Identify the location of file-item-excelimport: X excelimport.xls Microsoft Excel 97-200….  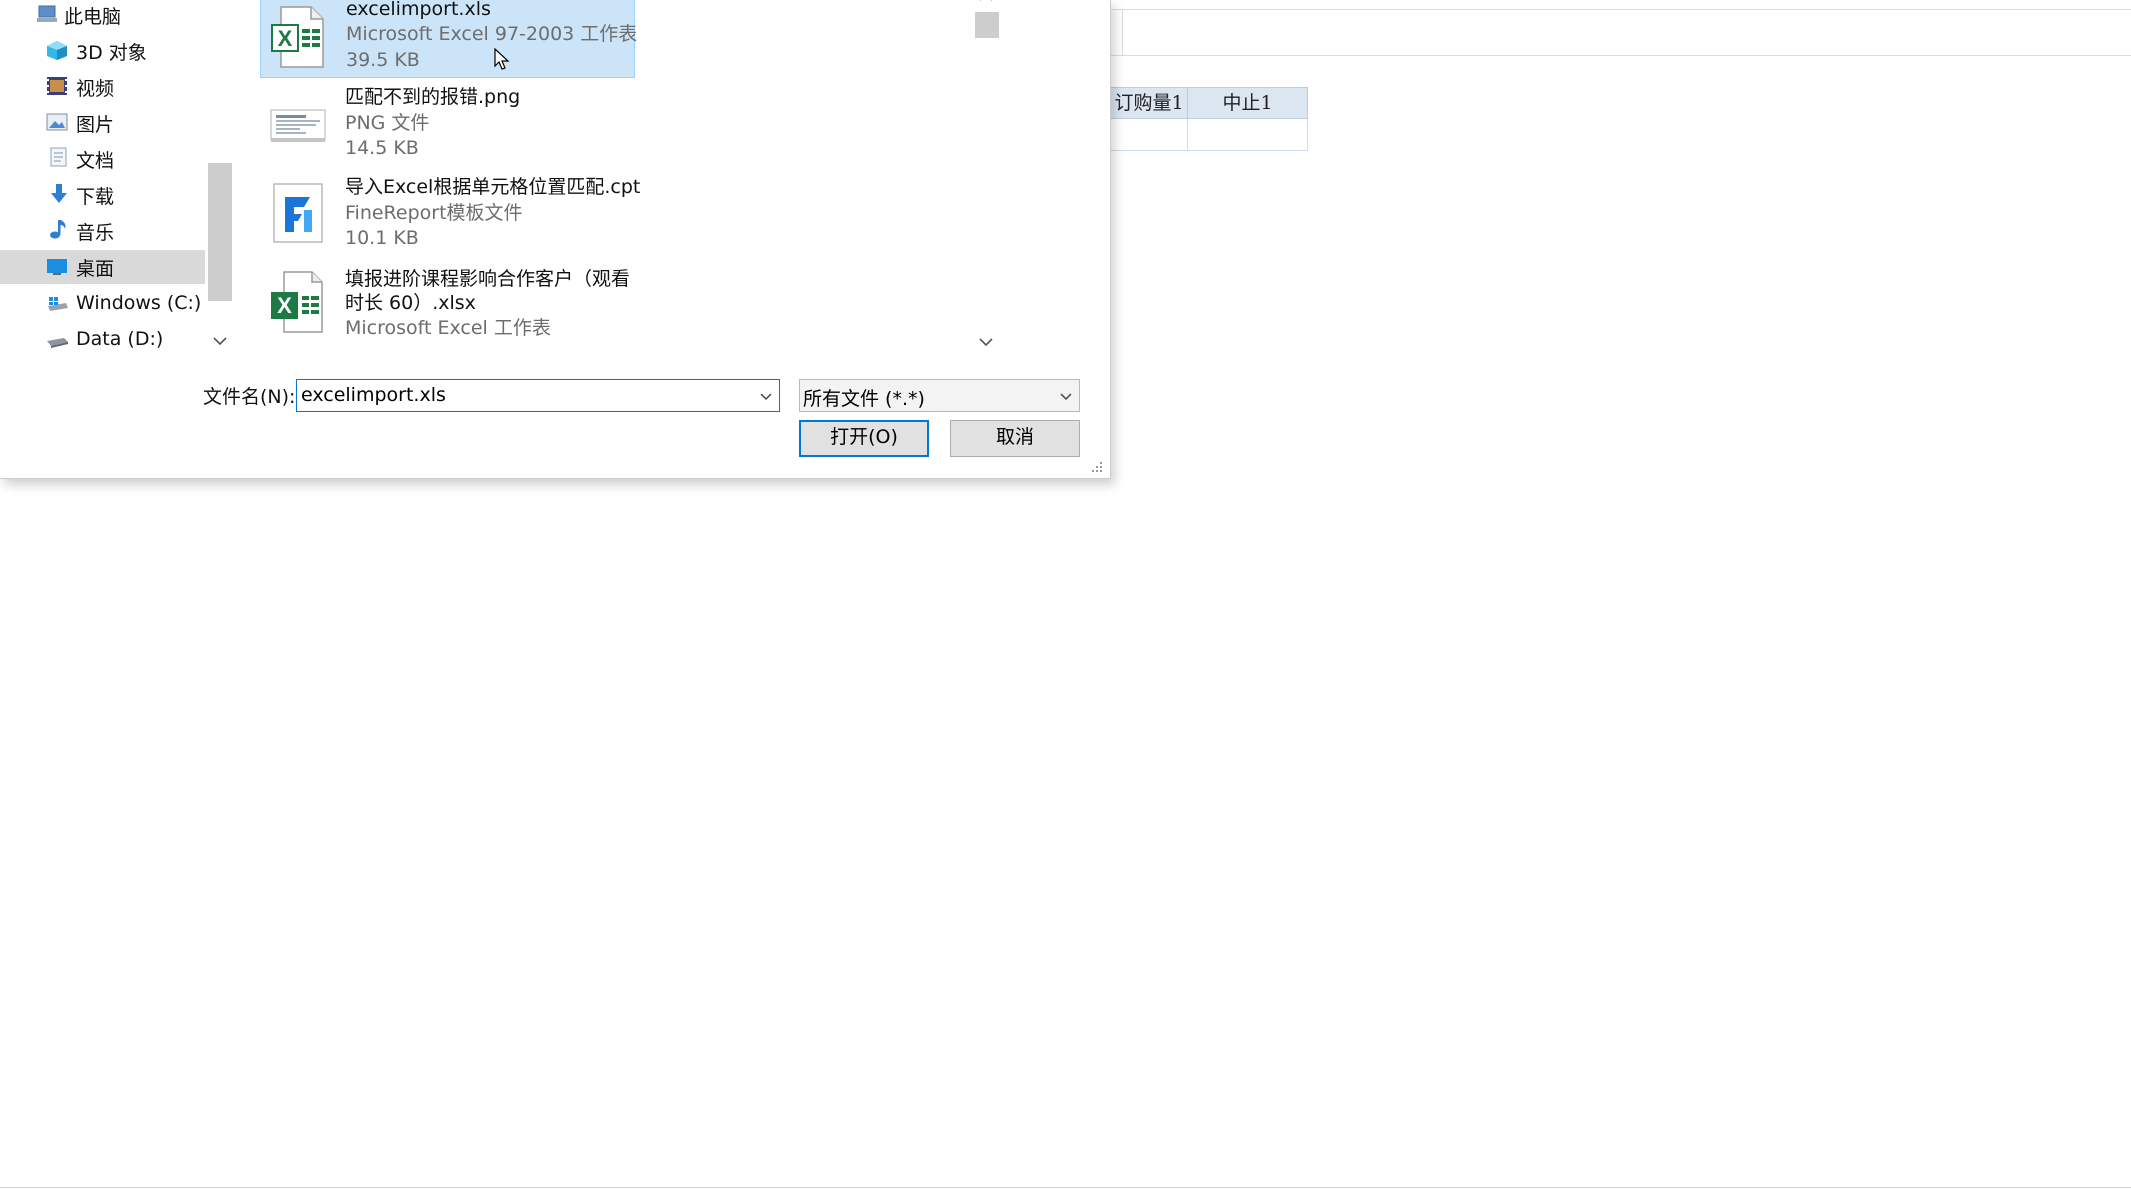
(449, 39).